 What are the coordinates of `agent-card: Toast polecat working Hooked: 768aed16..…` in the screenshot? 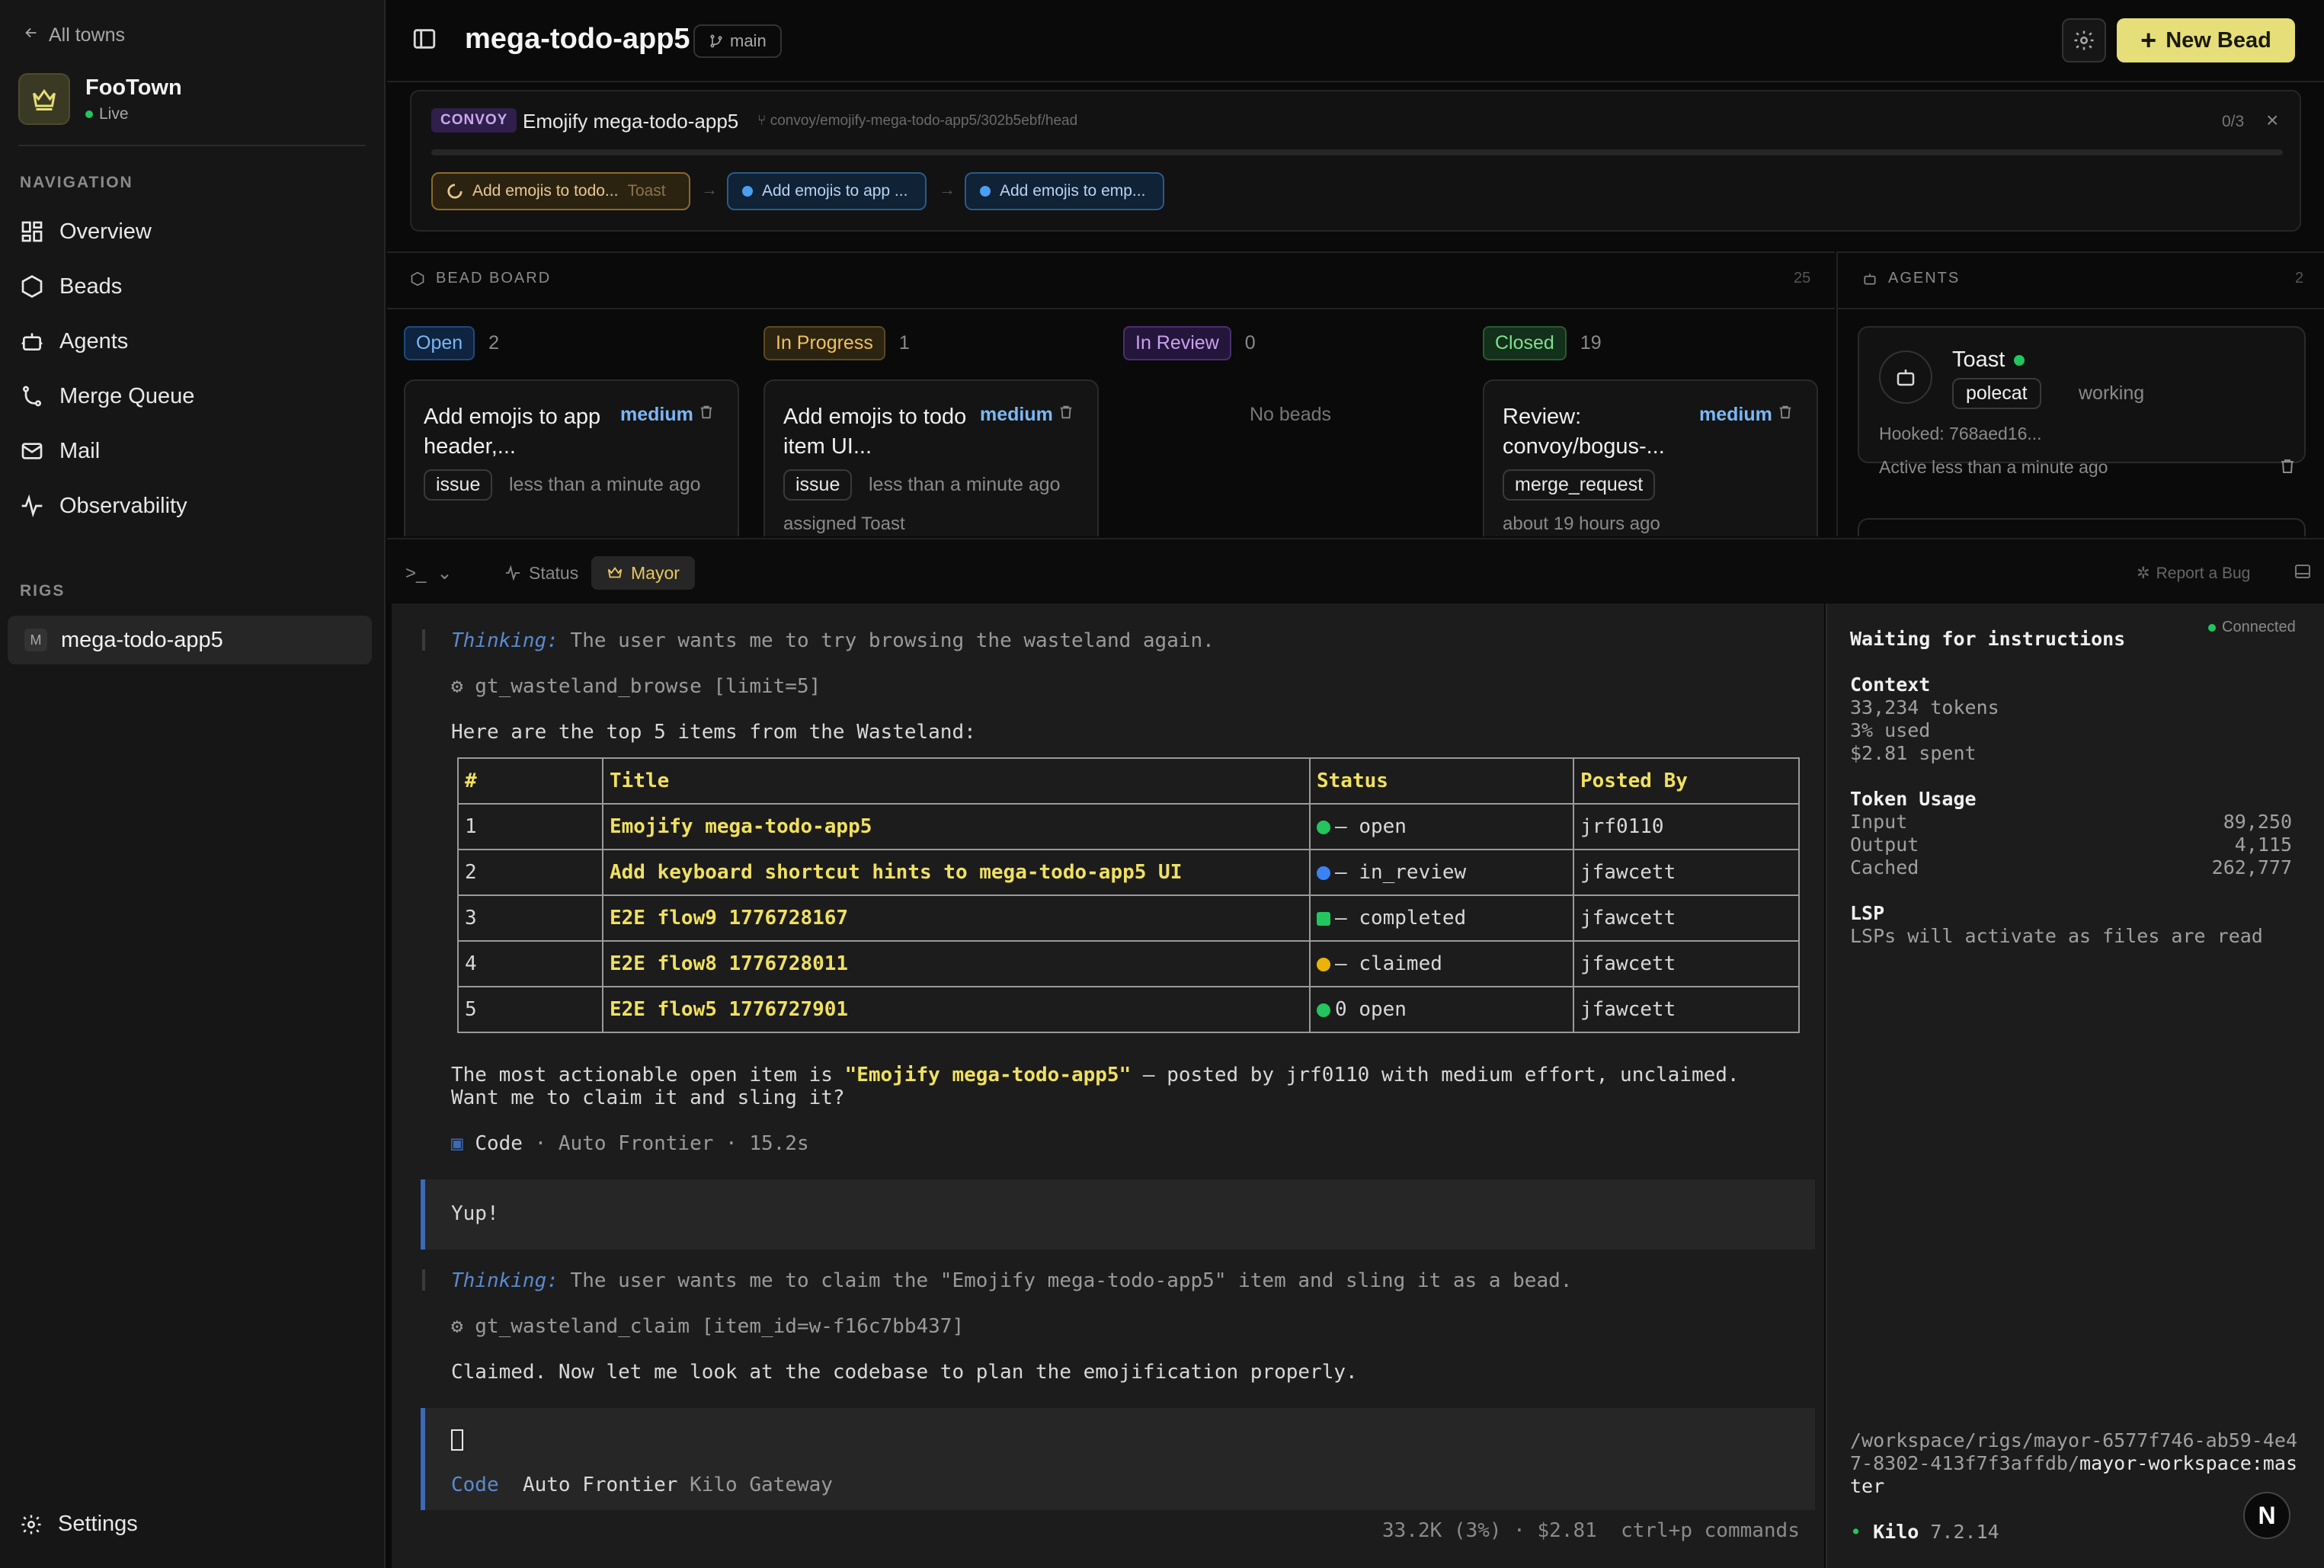 It's located at (2082, 401).